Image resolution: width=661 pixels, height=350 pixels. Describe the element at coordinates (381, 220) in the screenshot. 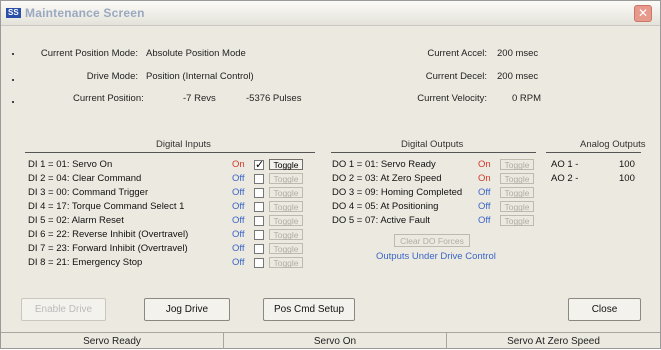

I see `do-row-label: DO 5 = 07: Active Fault` at that location.